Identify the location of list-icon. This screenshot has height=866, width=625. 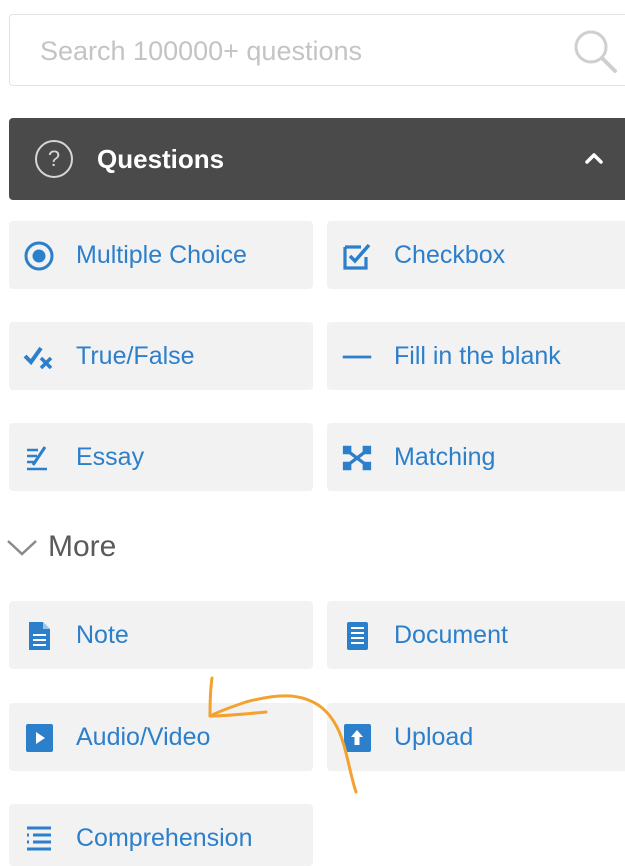
(39, 838).